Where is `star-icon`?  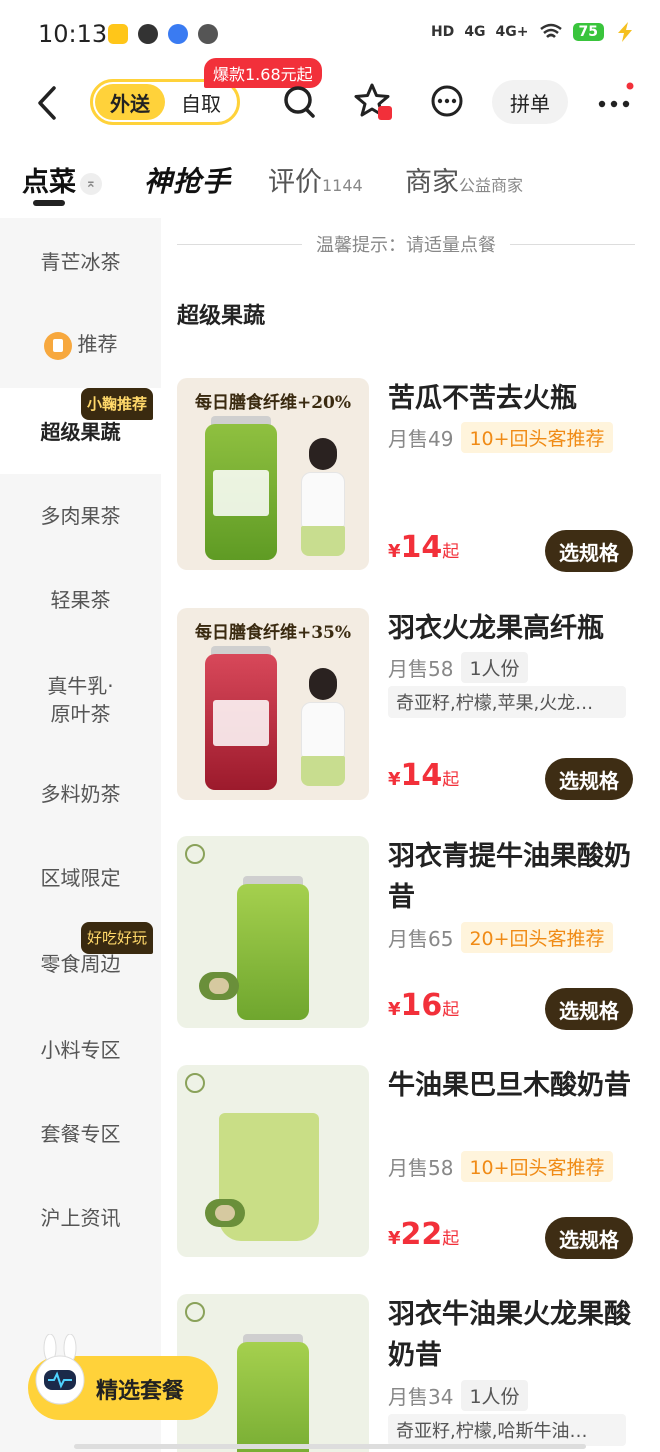
star-icon is located at coordinates (374, 102).